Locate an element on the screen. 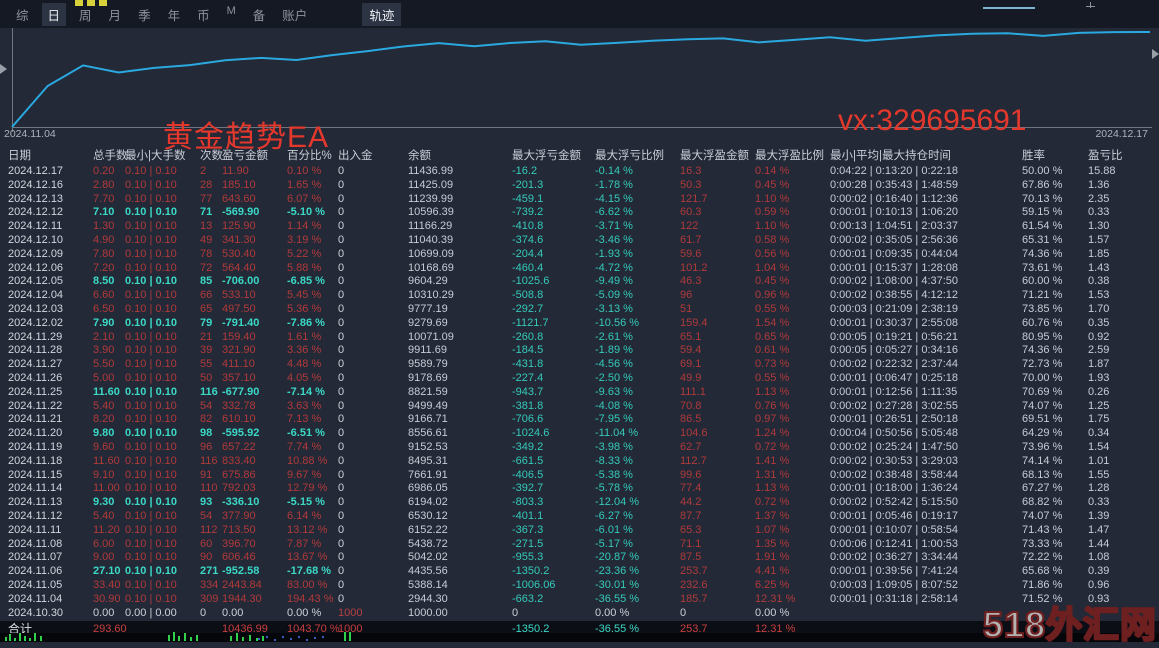 This screenshot has width=1159, height=648. cell-holding-time: 0:00:02 | 0:38:48 | 3:58:44 is located at coordinates (894, 474).